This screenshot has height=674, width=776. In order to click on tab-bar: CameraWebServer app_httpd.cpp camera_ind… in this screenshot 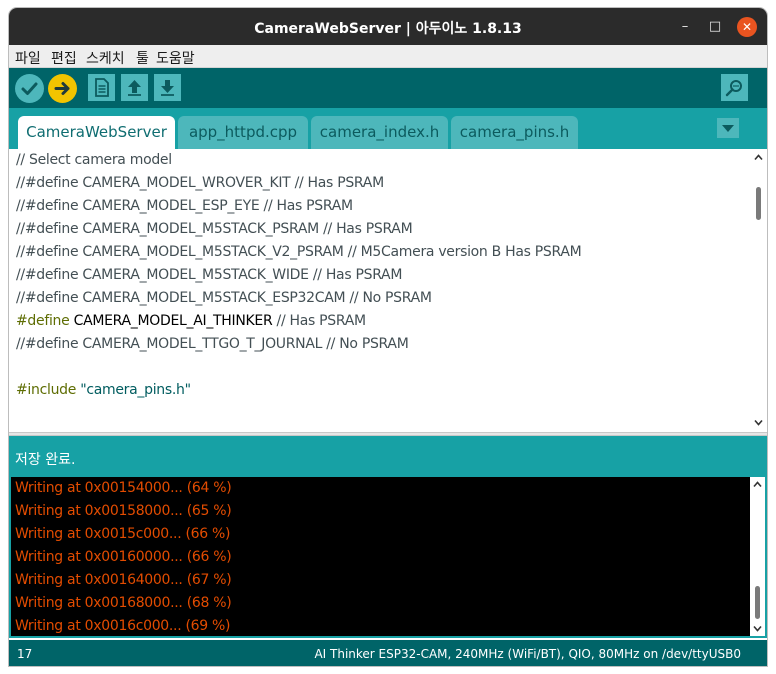, I will do `click(388, 128)`.